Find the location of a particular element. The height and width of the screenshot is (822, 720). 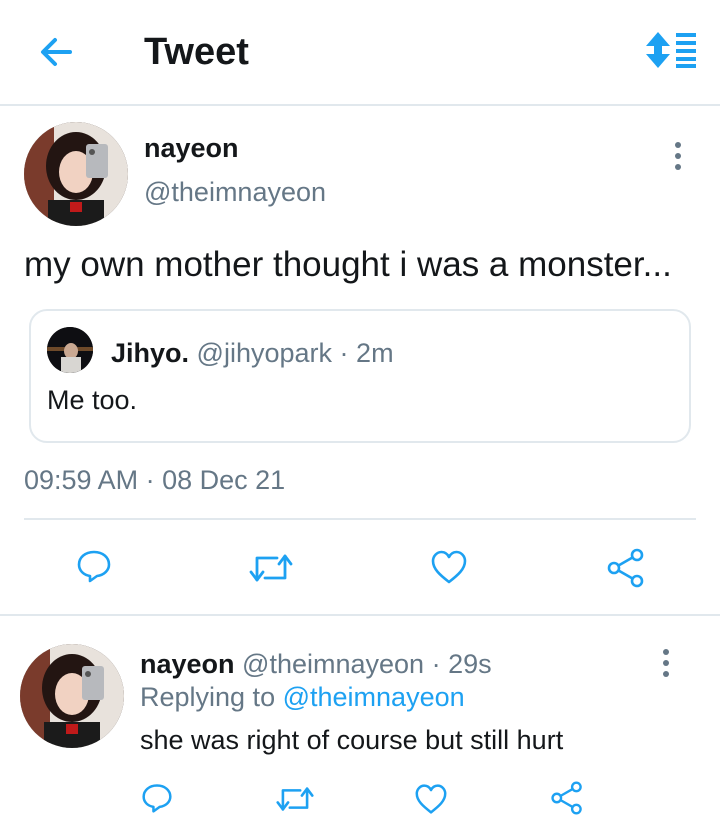

quote-profile-photo is located at coordinates (70, 350).